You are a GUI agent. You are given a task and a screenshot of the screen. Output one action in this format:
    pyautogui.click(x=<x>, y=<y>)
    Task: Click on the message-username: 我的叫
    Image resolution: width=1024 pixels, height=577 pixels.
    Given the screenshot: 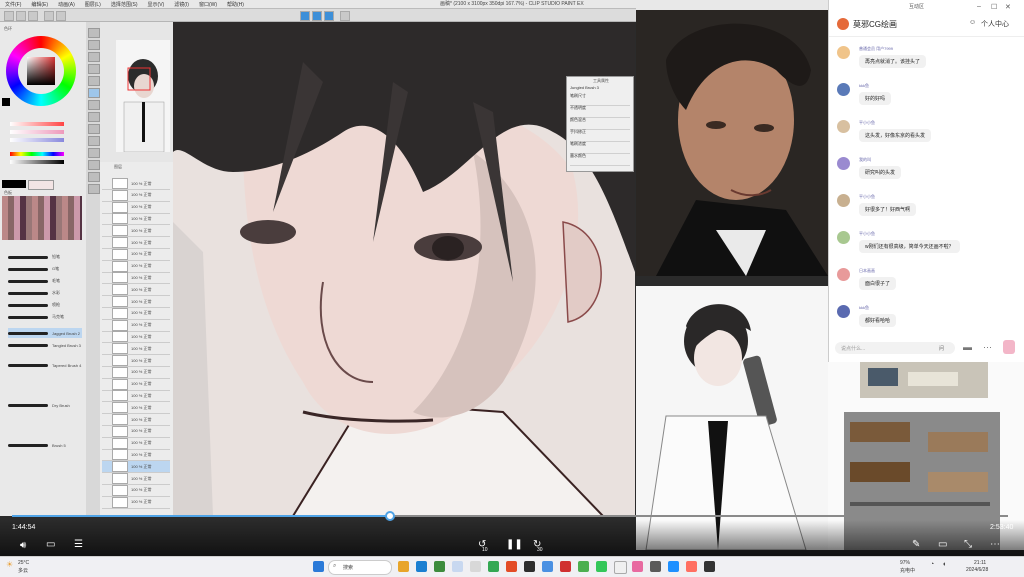 What is the action you would take?
    pyautogui.click(x=865, y=160)
    